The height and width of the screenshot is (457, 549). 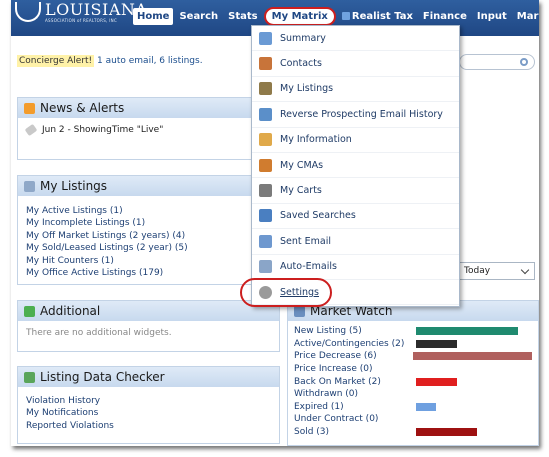 What do you see at coordinates (265, 89) in the screenshot?
I see `house-icon` at bounding box center [265, 89].